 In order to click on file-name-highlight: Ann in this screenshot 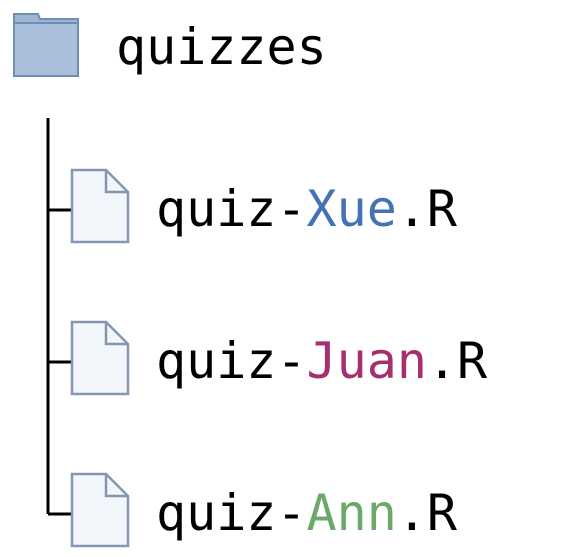, I will do `click(351, 513)`.